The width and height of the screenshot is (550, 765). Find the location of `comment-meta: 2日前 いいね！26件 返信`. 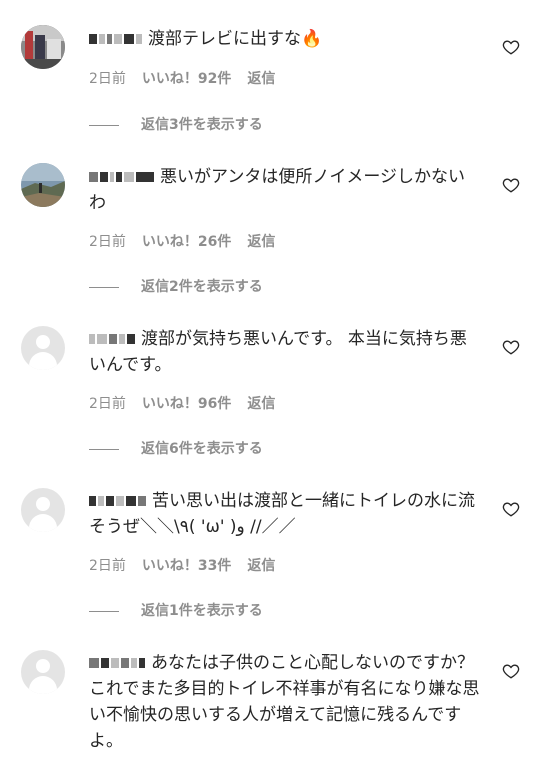

comment-meta: 2日前 いいね！26件 返信 is located at coordinates (182, 241).